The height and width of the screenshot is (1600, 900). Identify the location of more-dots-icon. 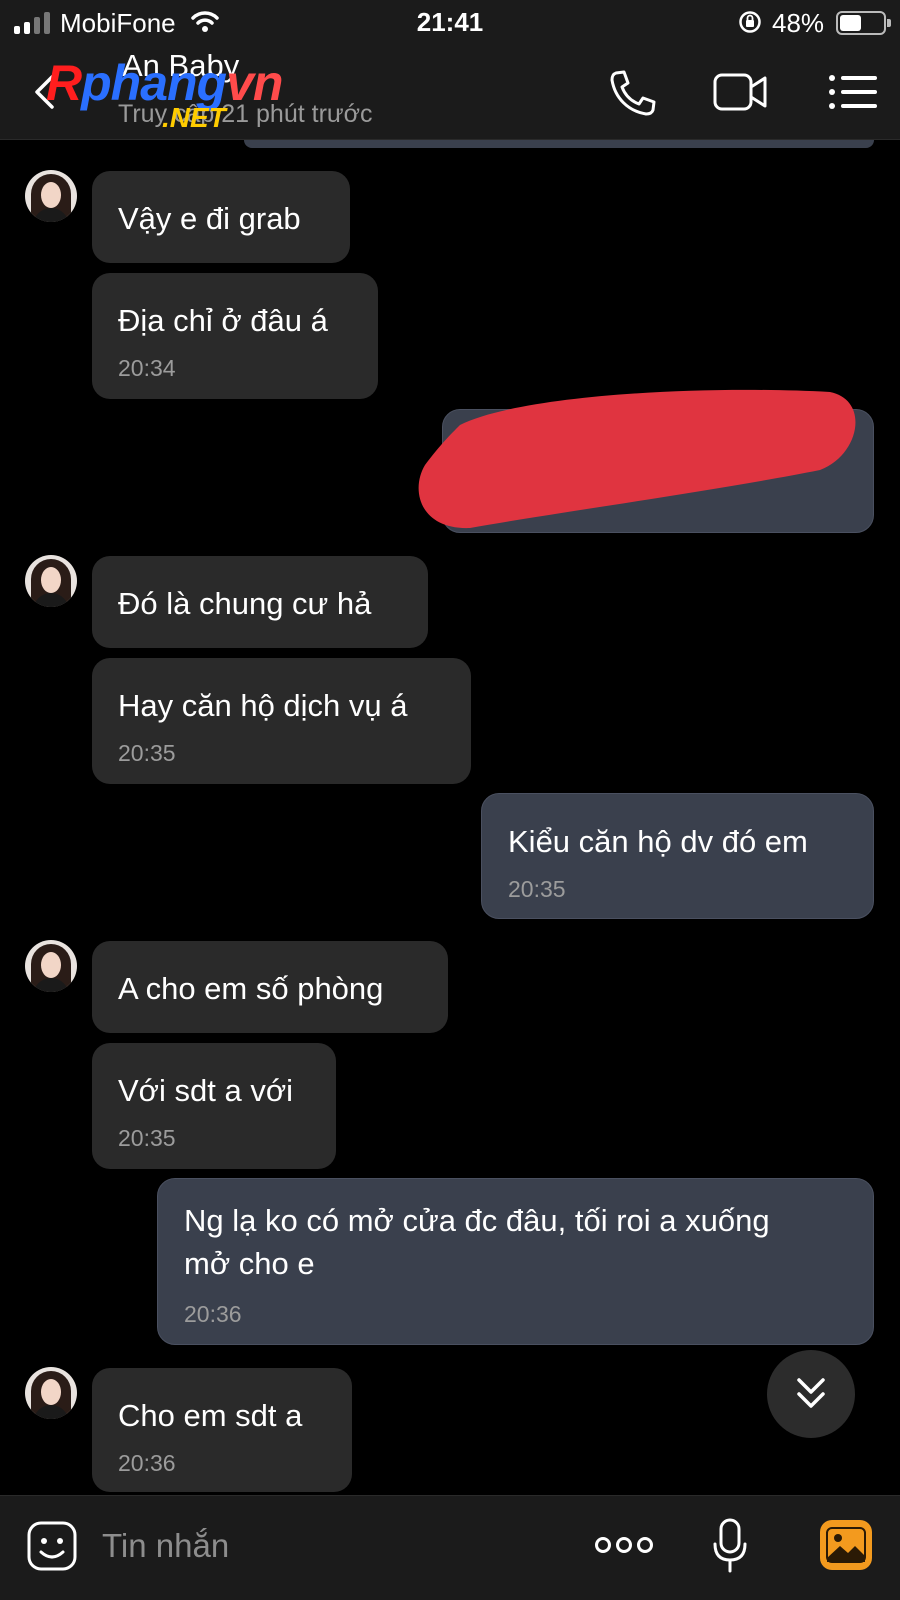
(624, 1545).